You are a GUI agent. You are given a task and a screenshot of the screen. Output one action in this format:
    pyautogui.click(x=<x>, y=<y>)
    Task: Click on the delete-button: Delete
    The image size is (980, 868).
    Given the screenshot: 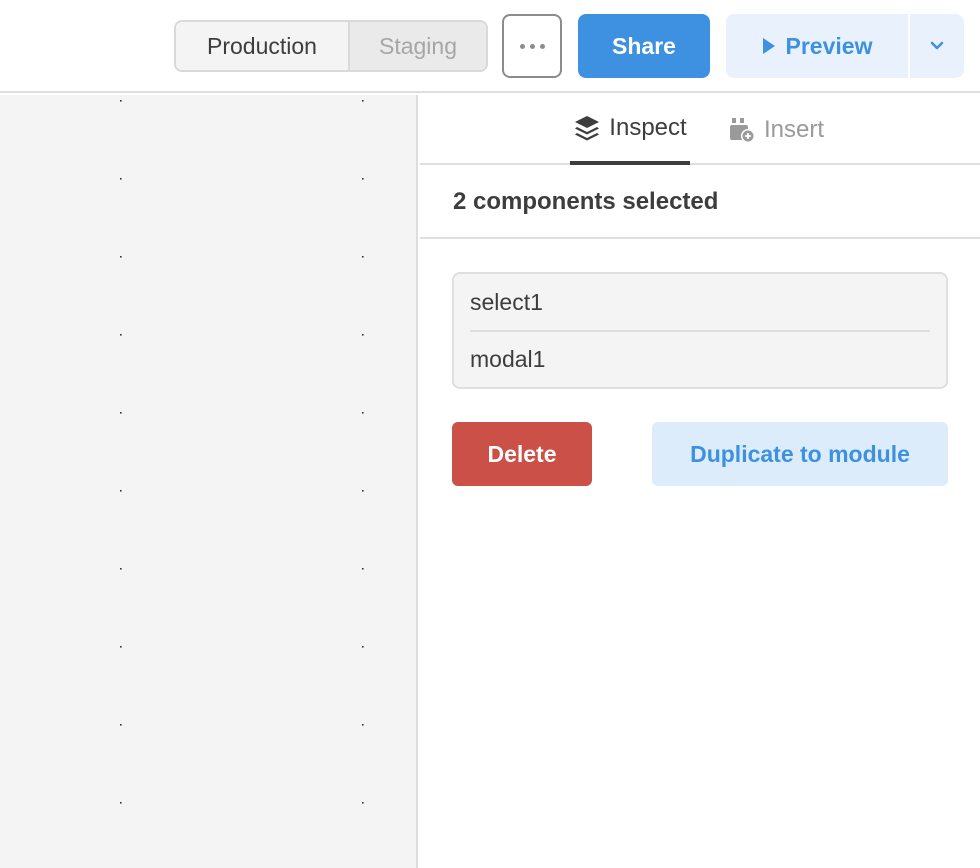 What is the action you would take?
    pyautogui.click(x=522, y=454)
    